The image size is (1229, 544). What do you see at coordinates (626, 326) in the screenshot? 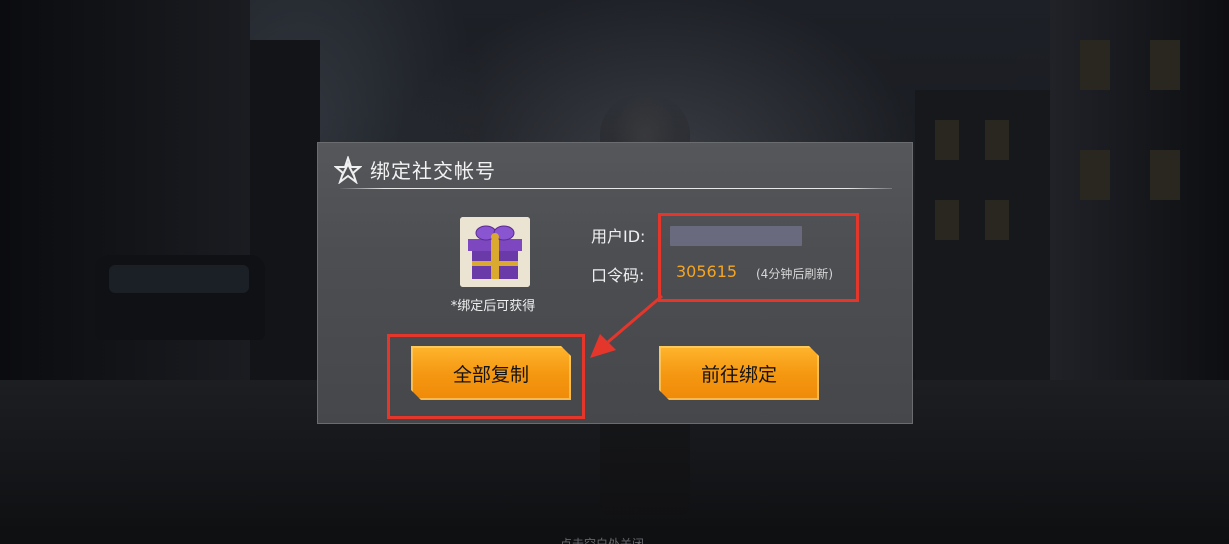
I see `red-arrow-icon` at bounding box center [626, 326].